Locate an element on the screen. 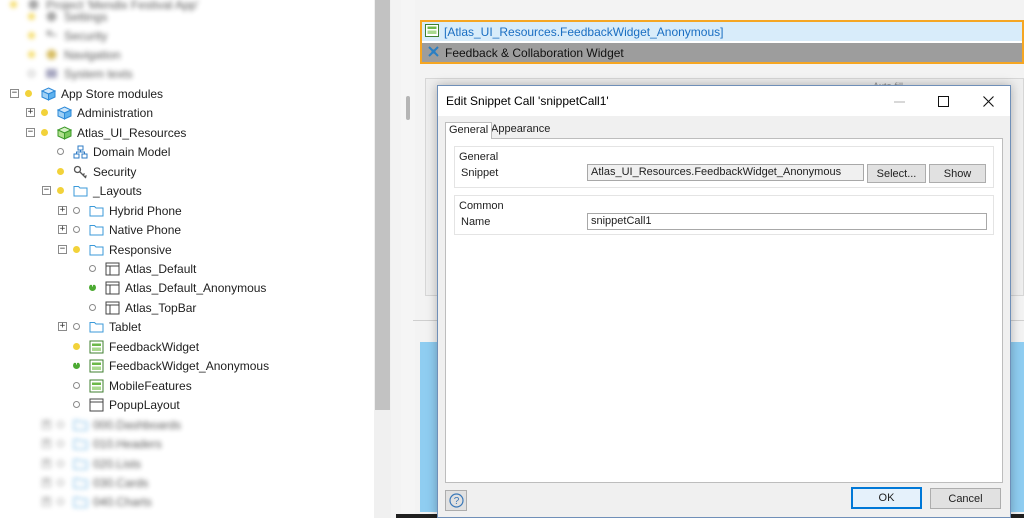 Image resolution: width=1024 pixels, height=518 pixels. tree-item-system-texts: System texts is located at coordinates (80, 73).